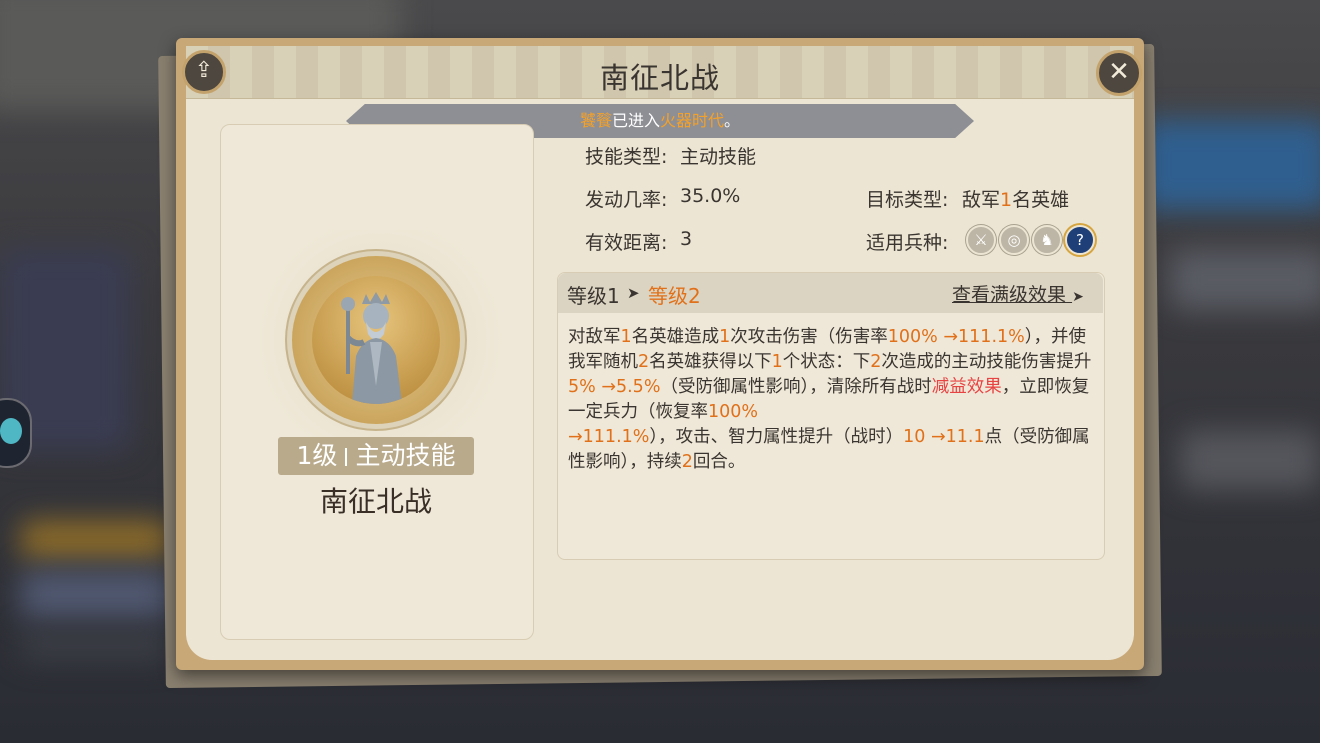  Describe the element at coordinates (375, 501) in the screenshot. I see `skill-name: 南征北战` at that location.